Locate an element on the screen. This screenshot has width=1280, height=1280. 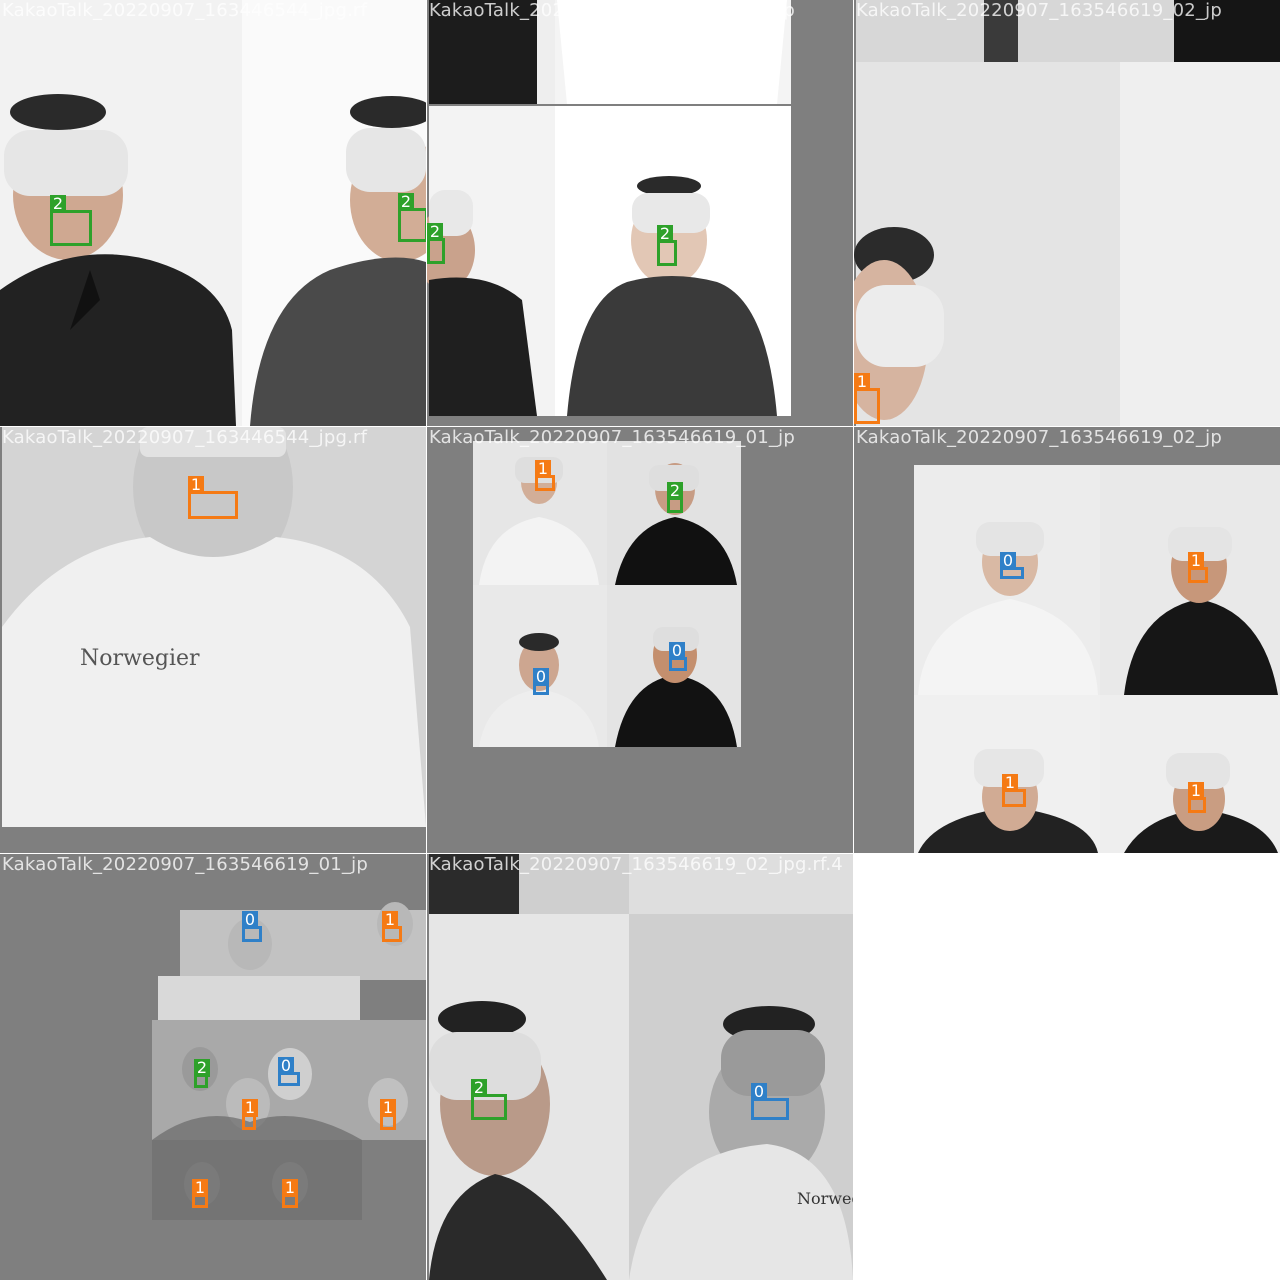
image-tile: 1 KakaoTalk_20220907_163546619_02_jp is located at coordinates (1067, 213).